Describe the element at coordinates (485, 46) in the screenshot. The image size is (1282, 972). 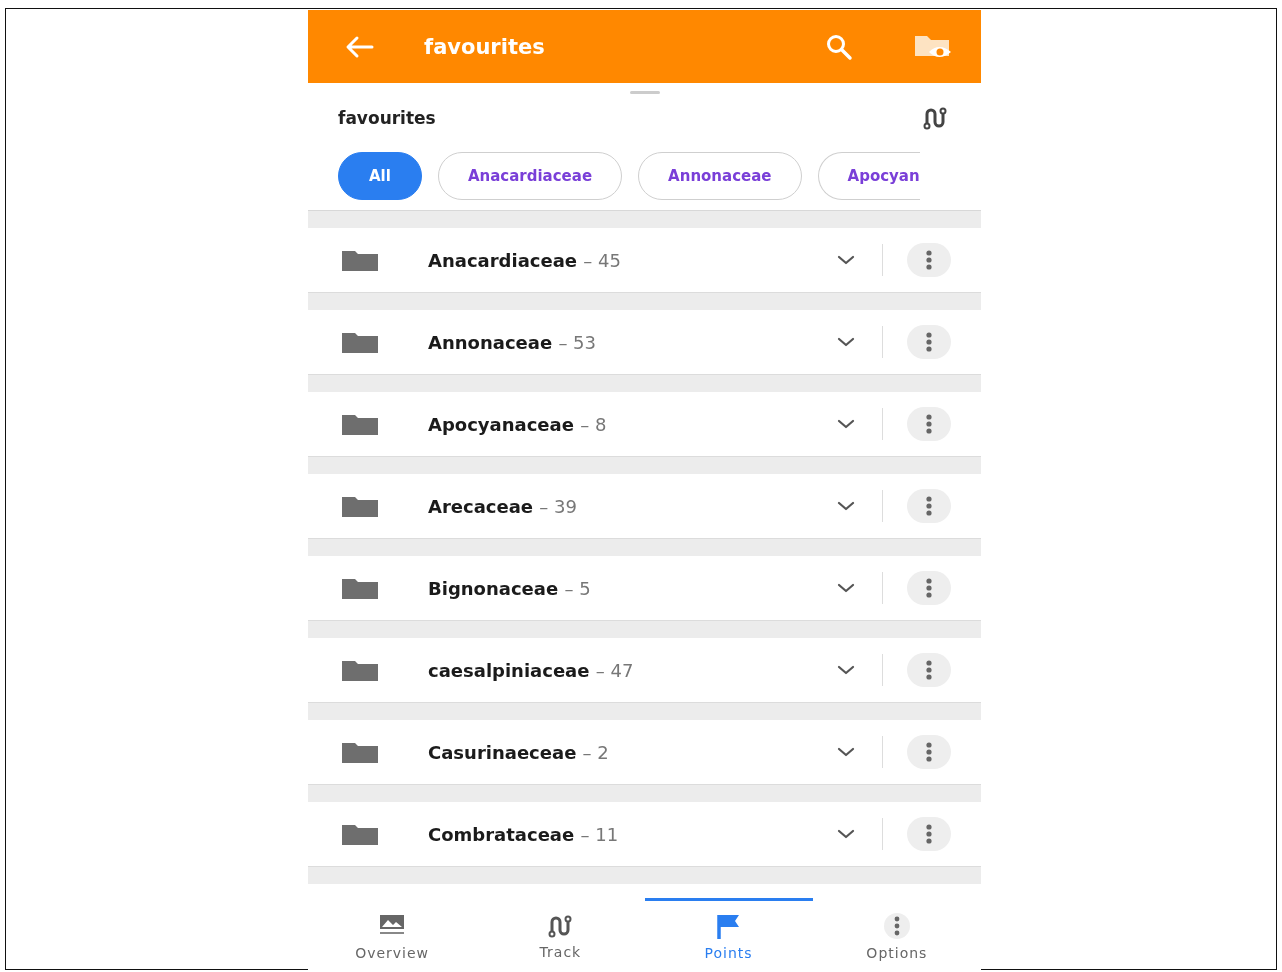
I see `app-bar-title: favourites` at that location.